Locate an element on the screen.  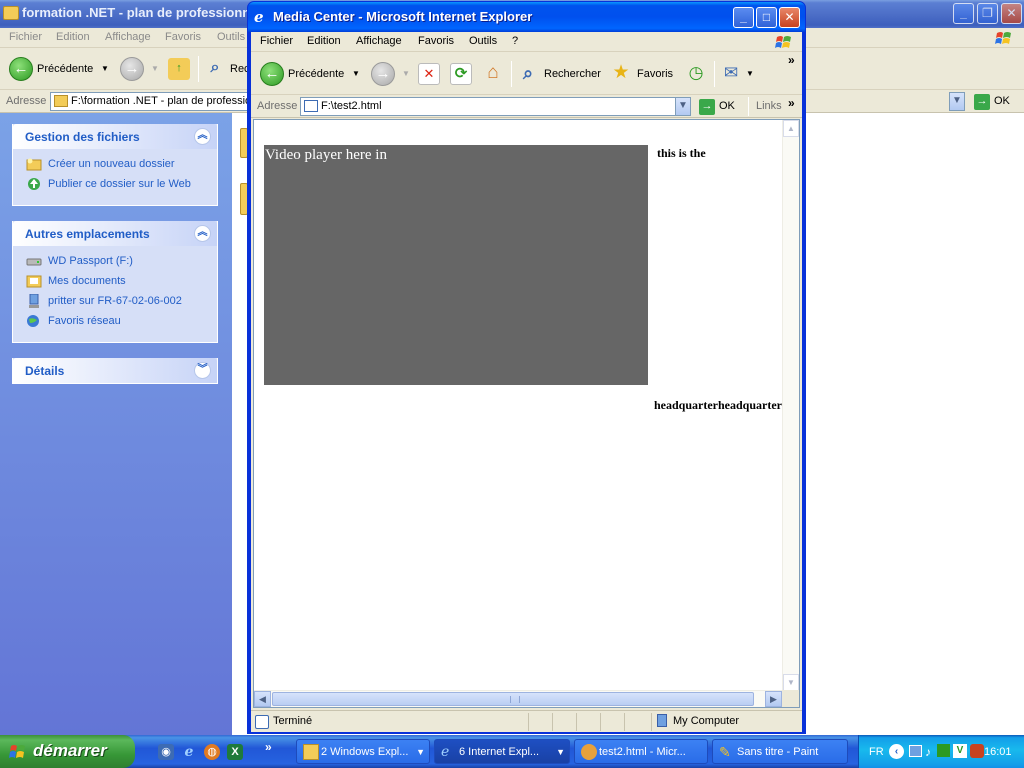
tray-expand-icon: ‹ is located at coordinates (896, 751).